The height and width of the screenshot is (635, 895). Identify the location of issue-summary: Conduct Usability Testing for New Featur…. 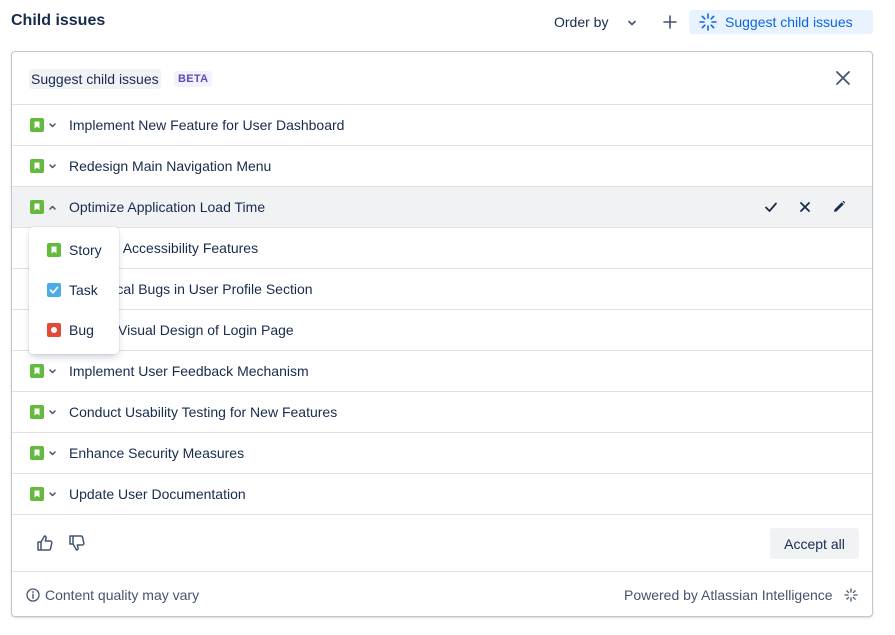
(203, 412).